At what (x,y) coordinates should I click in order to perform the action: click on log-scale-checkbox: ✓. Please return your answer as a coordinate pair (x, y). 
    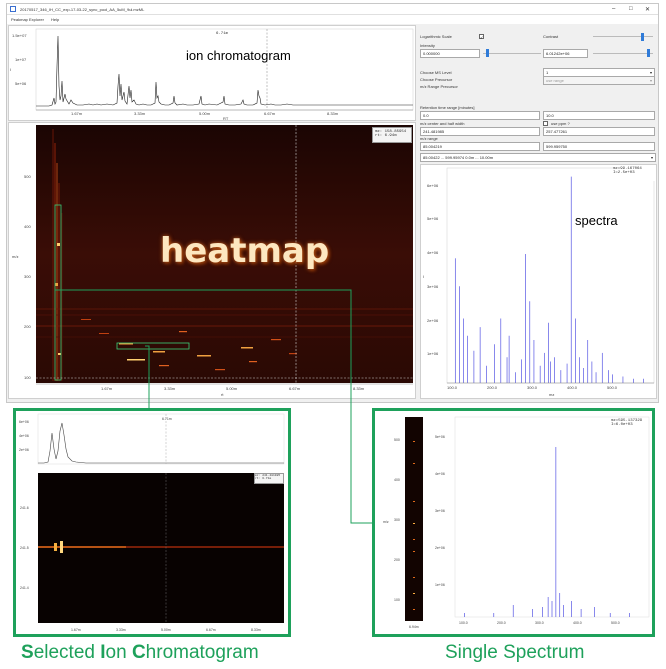
    Looking at the image, I should click on (481, 37).